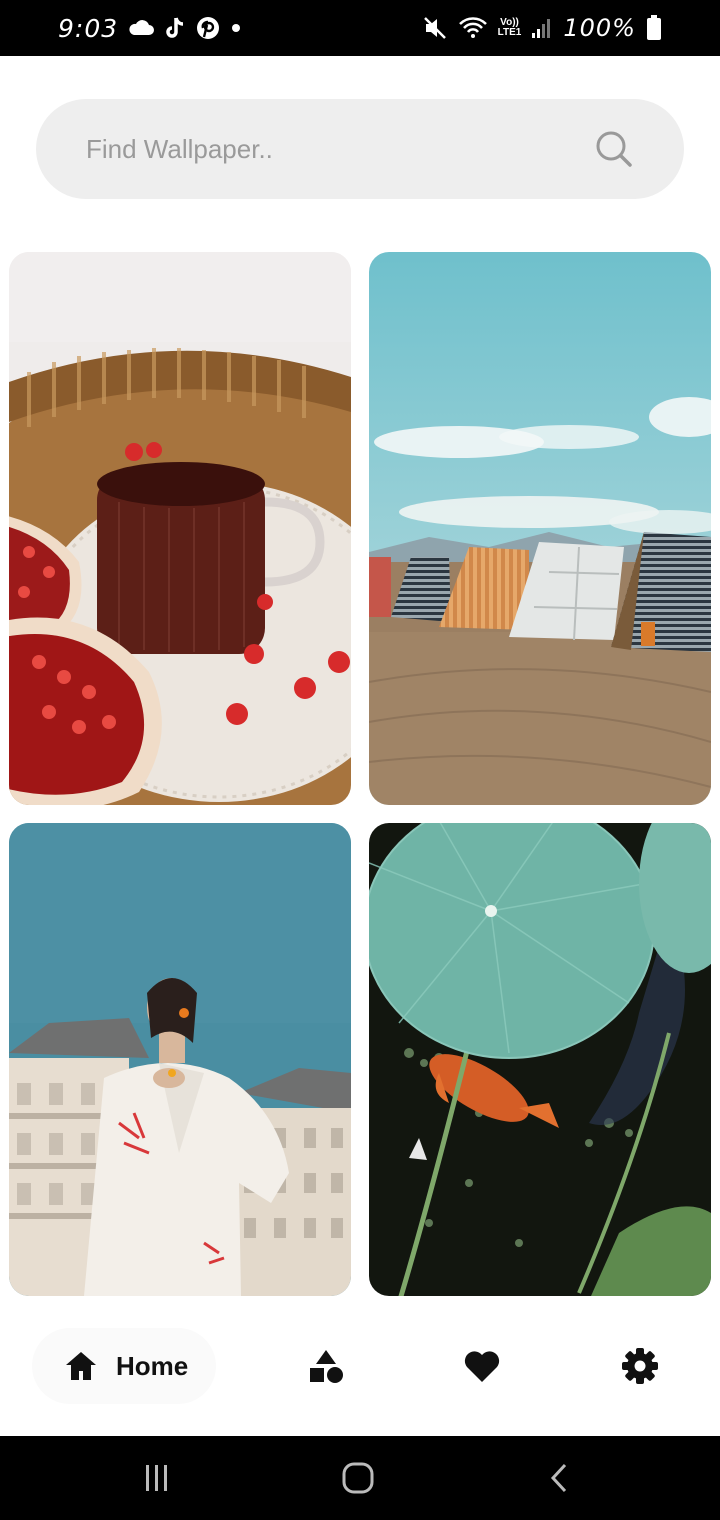 This screenshot has height=1520, width=720. I want to click on battery-percent: 100%, so click(599, 28).